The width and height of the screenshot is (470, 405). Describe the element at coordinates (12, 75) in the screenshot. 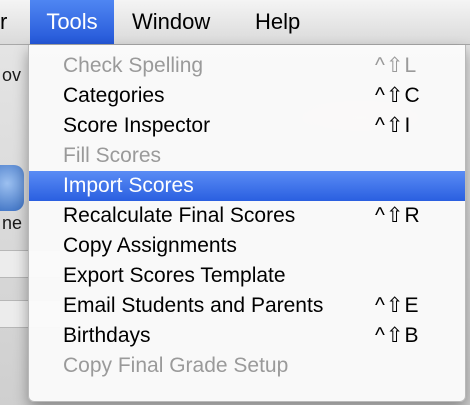

I see `background-text-fragment: ov` at that location.